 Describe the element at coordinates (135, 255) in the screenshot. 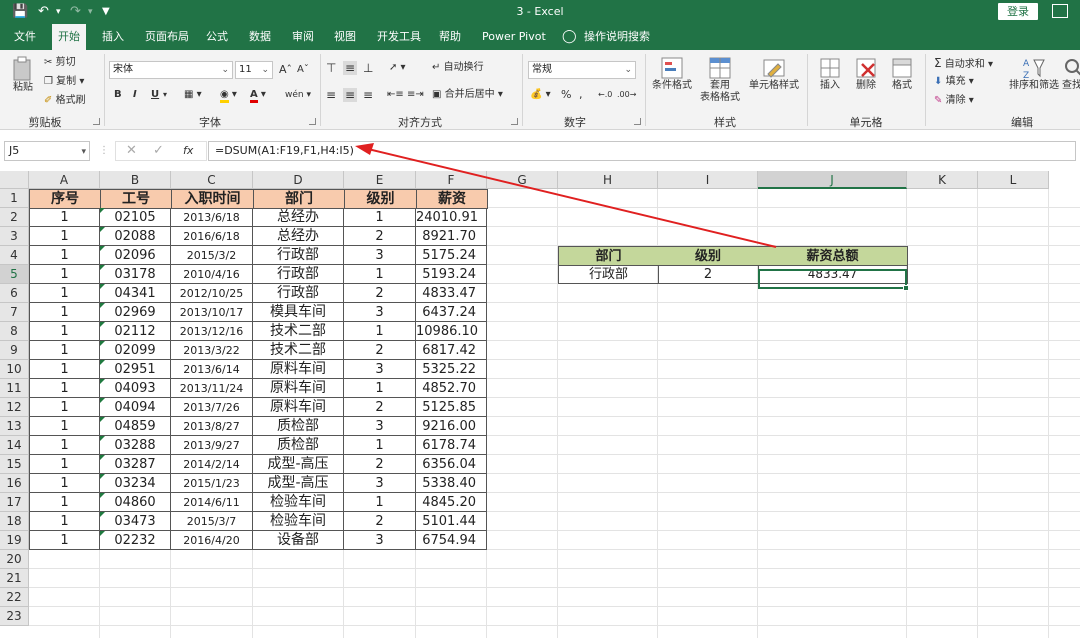

I see `table-cell: 02096` at that location.